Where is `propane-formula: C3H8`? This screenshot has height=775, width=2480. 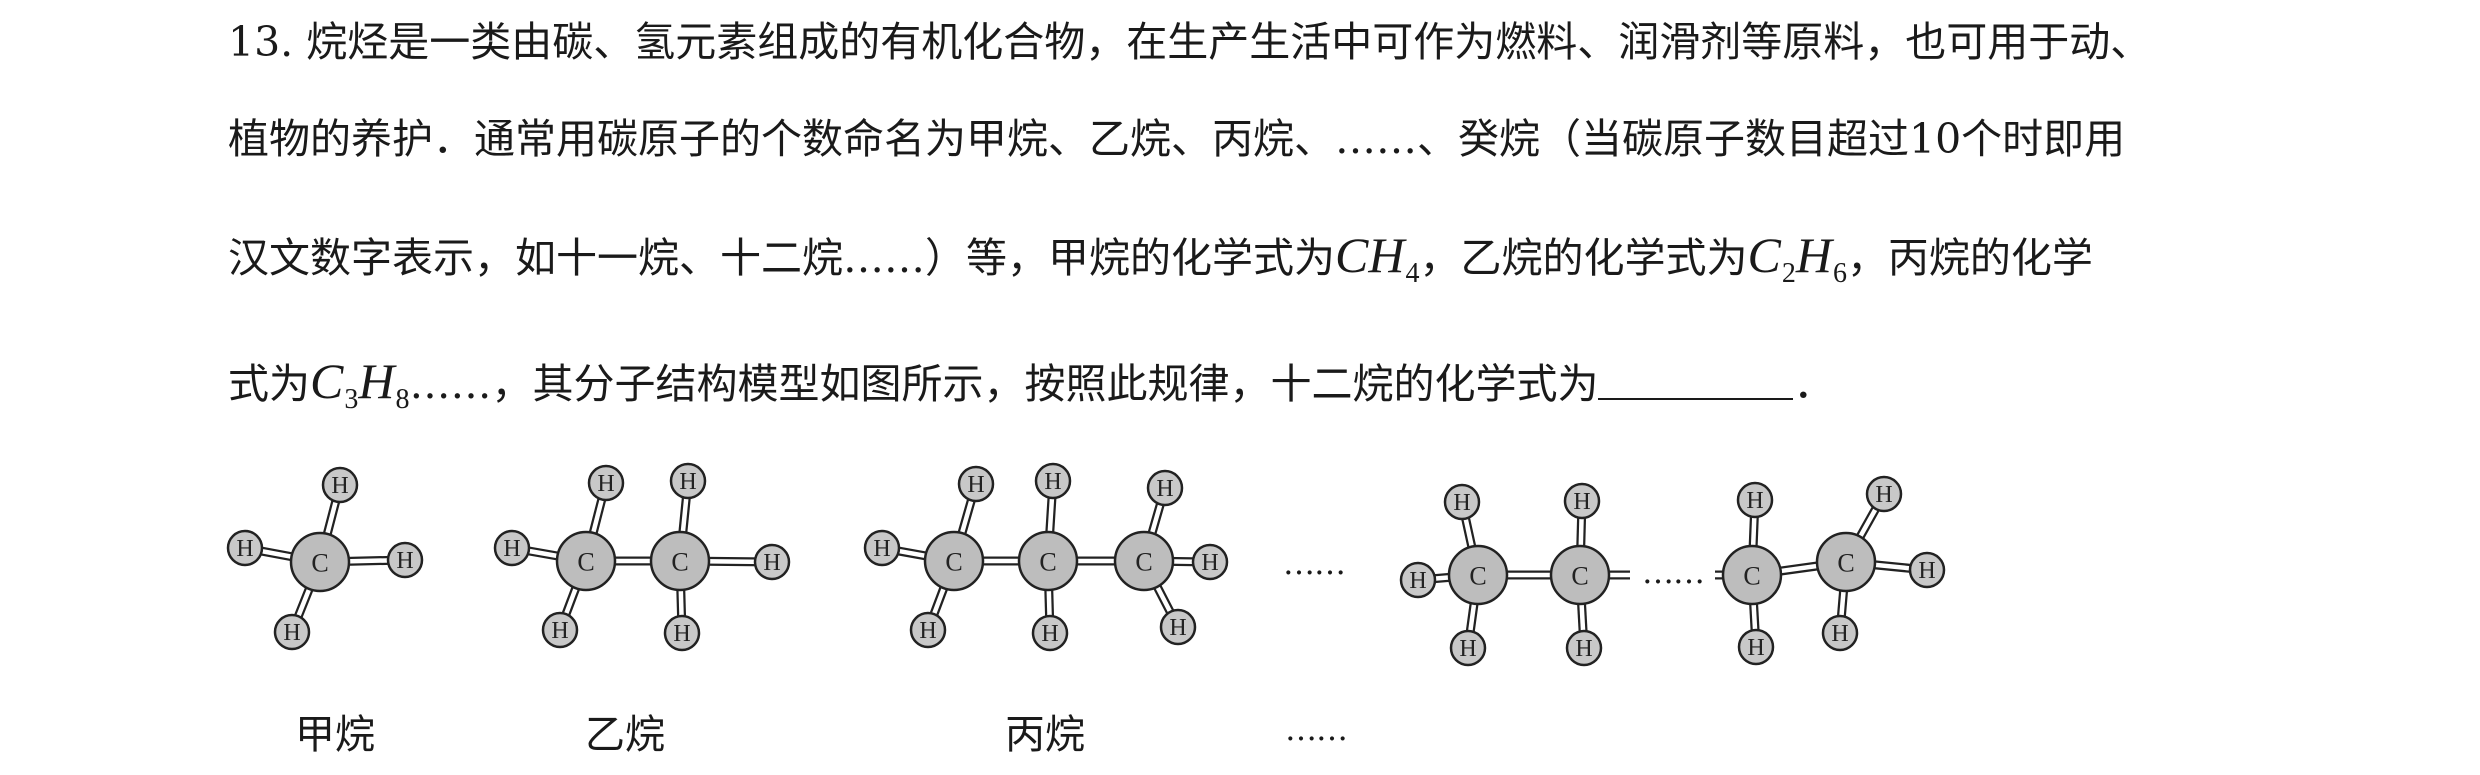
propane-formula: C3H8 is located at coordinates (360, 384).